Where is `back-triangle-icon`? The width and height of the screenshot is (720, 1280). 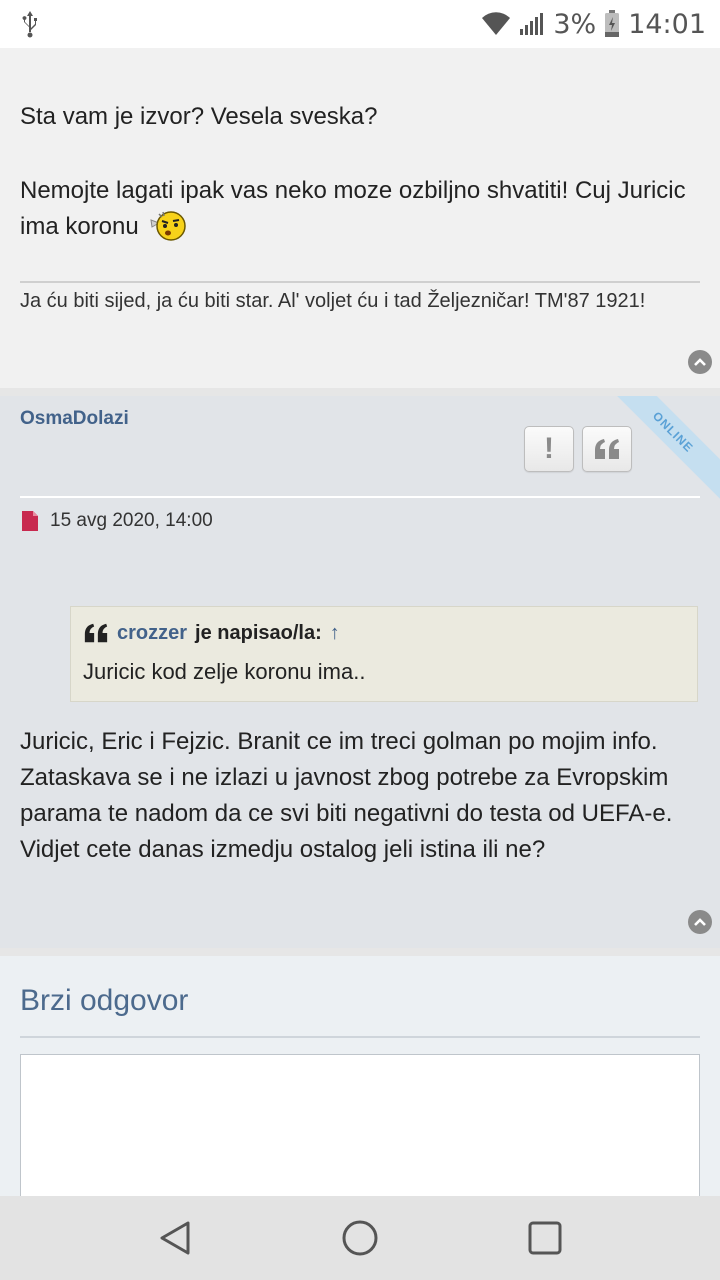 back-triangle-icon is located at coordinates (175, 1238).